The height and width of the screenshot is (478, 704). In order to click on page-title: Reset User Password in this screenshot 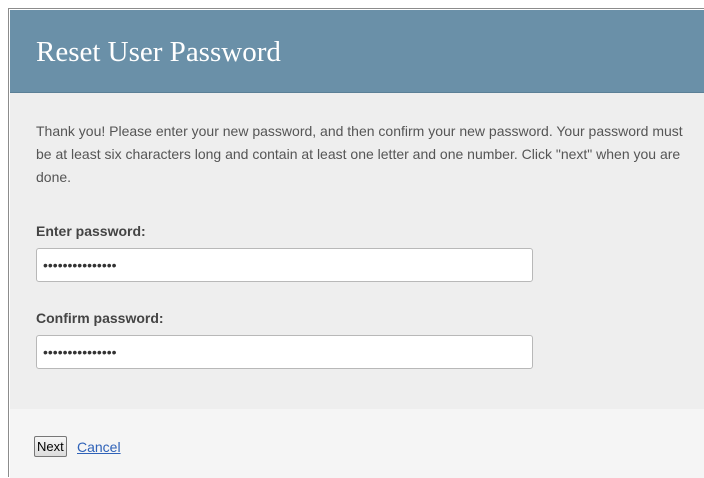, I will do `click(158, 52)`.